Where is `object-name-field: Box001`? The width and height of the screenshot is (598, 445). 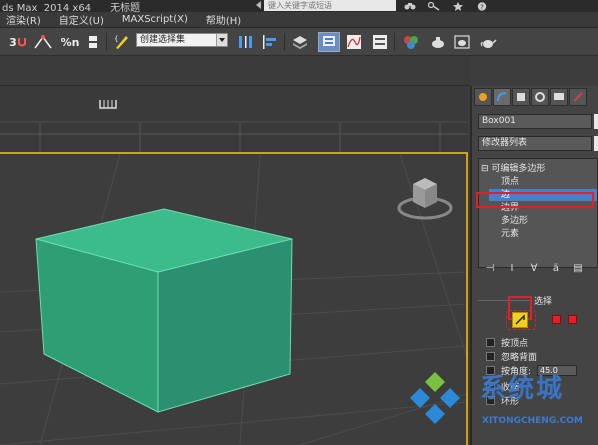 object-name-field: Box001 is located at coordinates (535, 121).